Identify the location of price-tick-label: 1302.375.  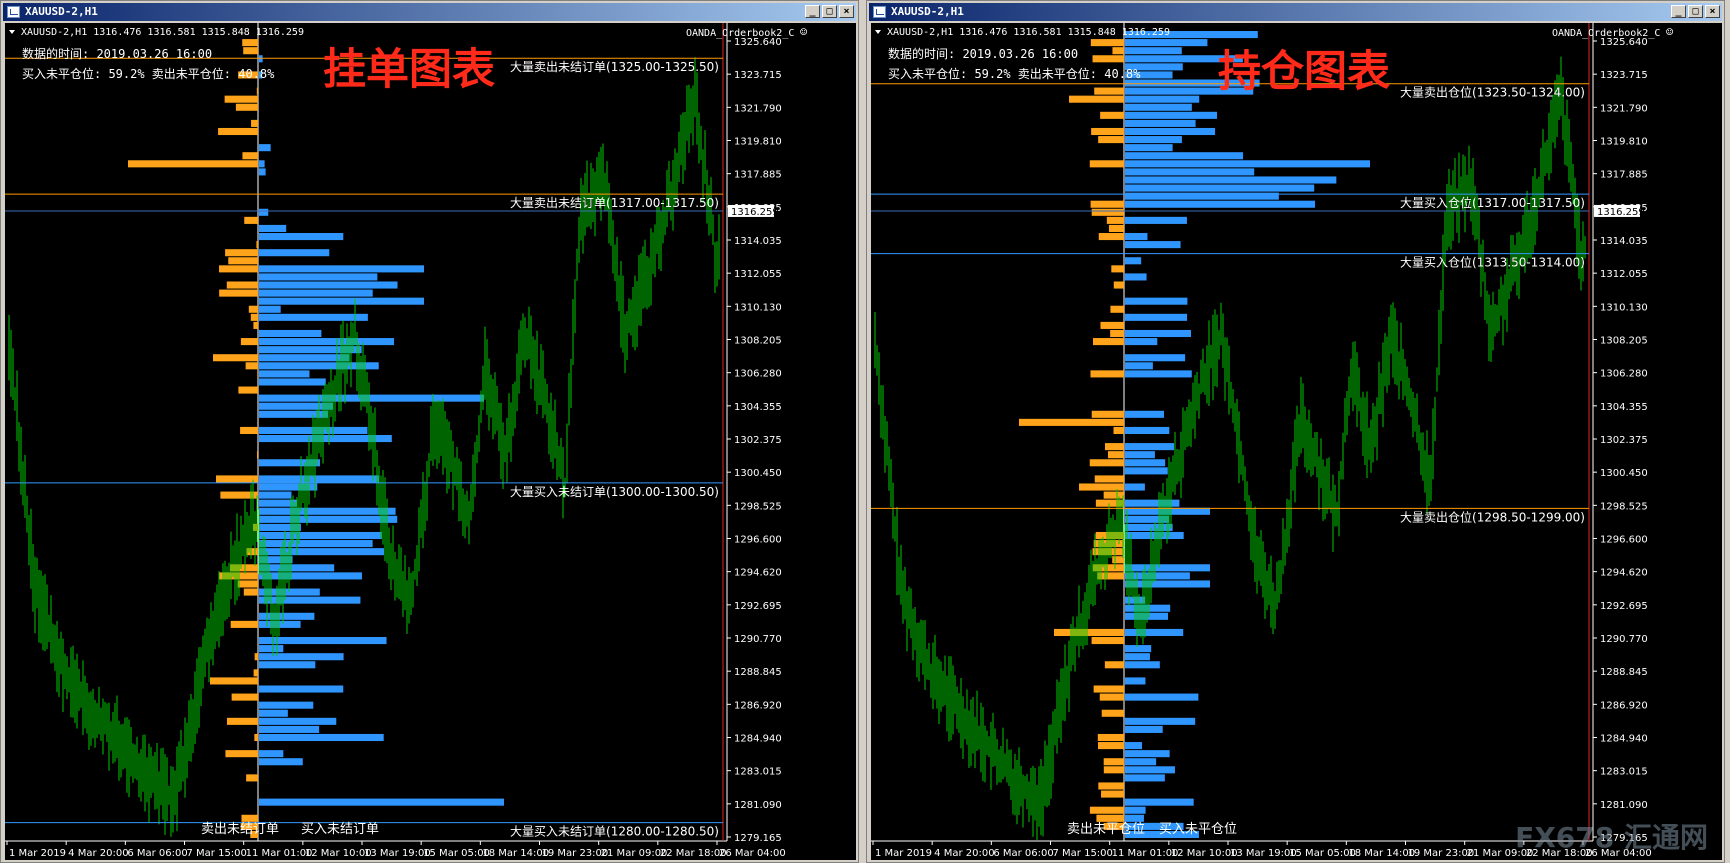
(1624, 440).